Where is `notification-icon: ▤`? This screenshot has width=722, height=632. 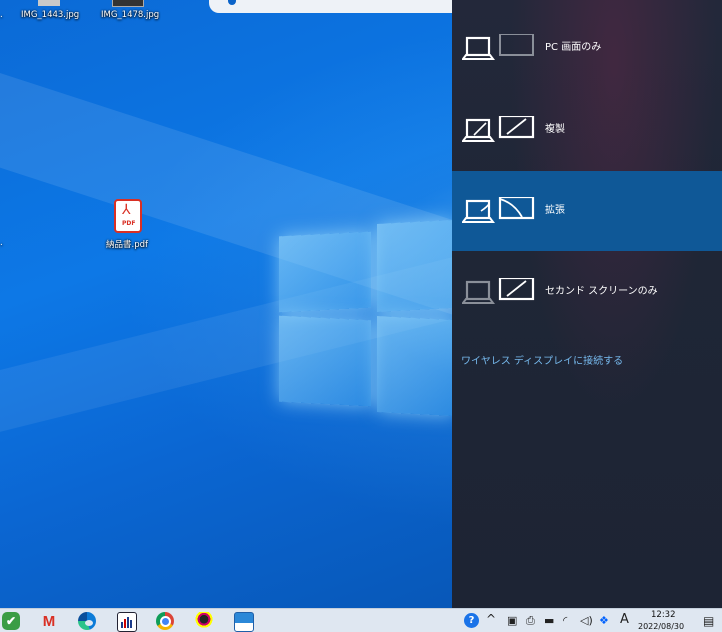 notification-icon: ▤ is located at coordinates (708, 621).